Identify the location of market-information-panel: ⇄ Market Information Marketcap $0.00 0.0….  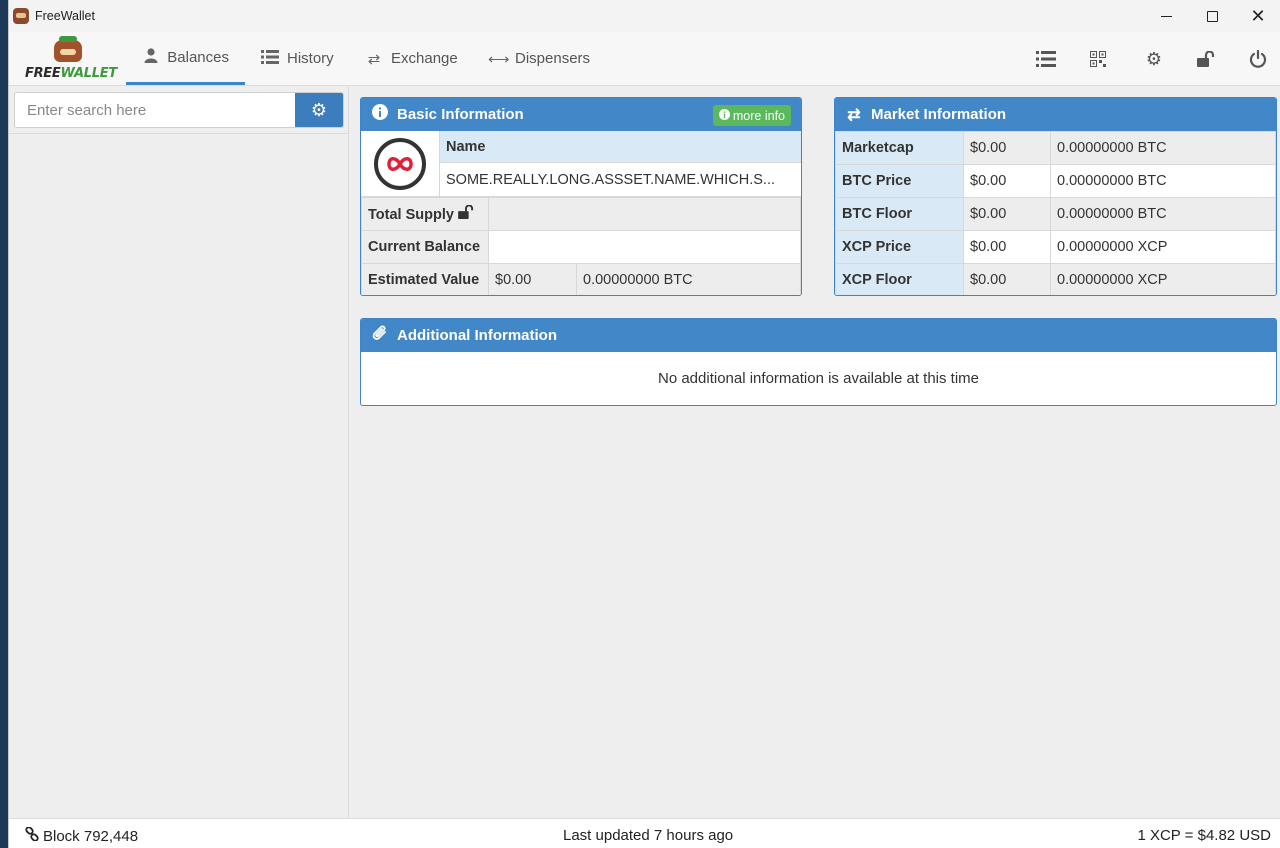
(1055, 196).